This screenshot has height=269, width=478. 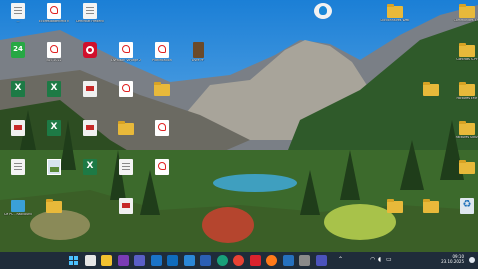 I want to click on firefox-icon, so click(x=271, y=260).